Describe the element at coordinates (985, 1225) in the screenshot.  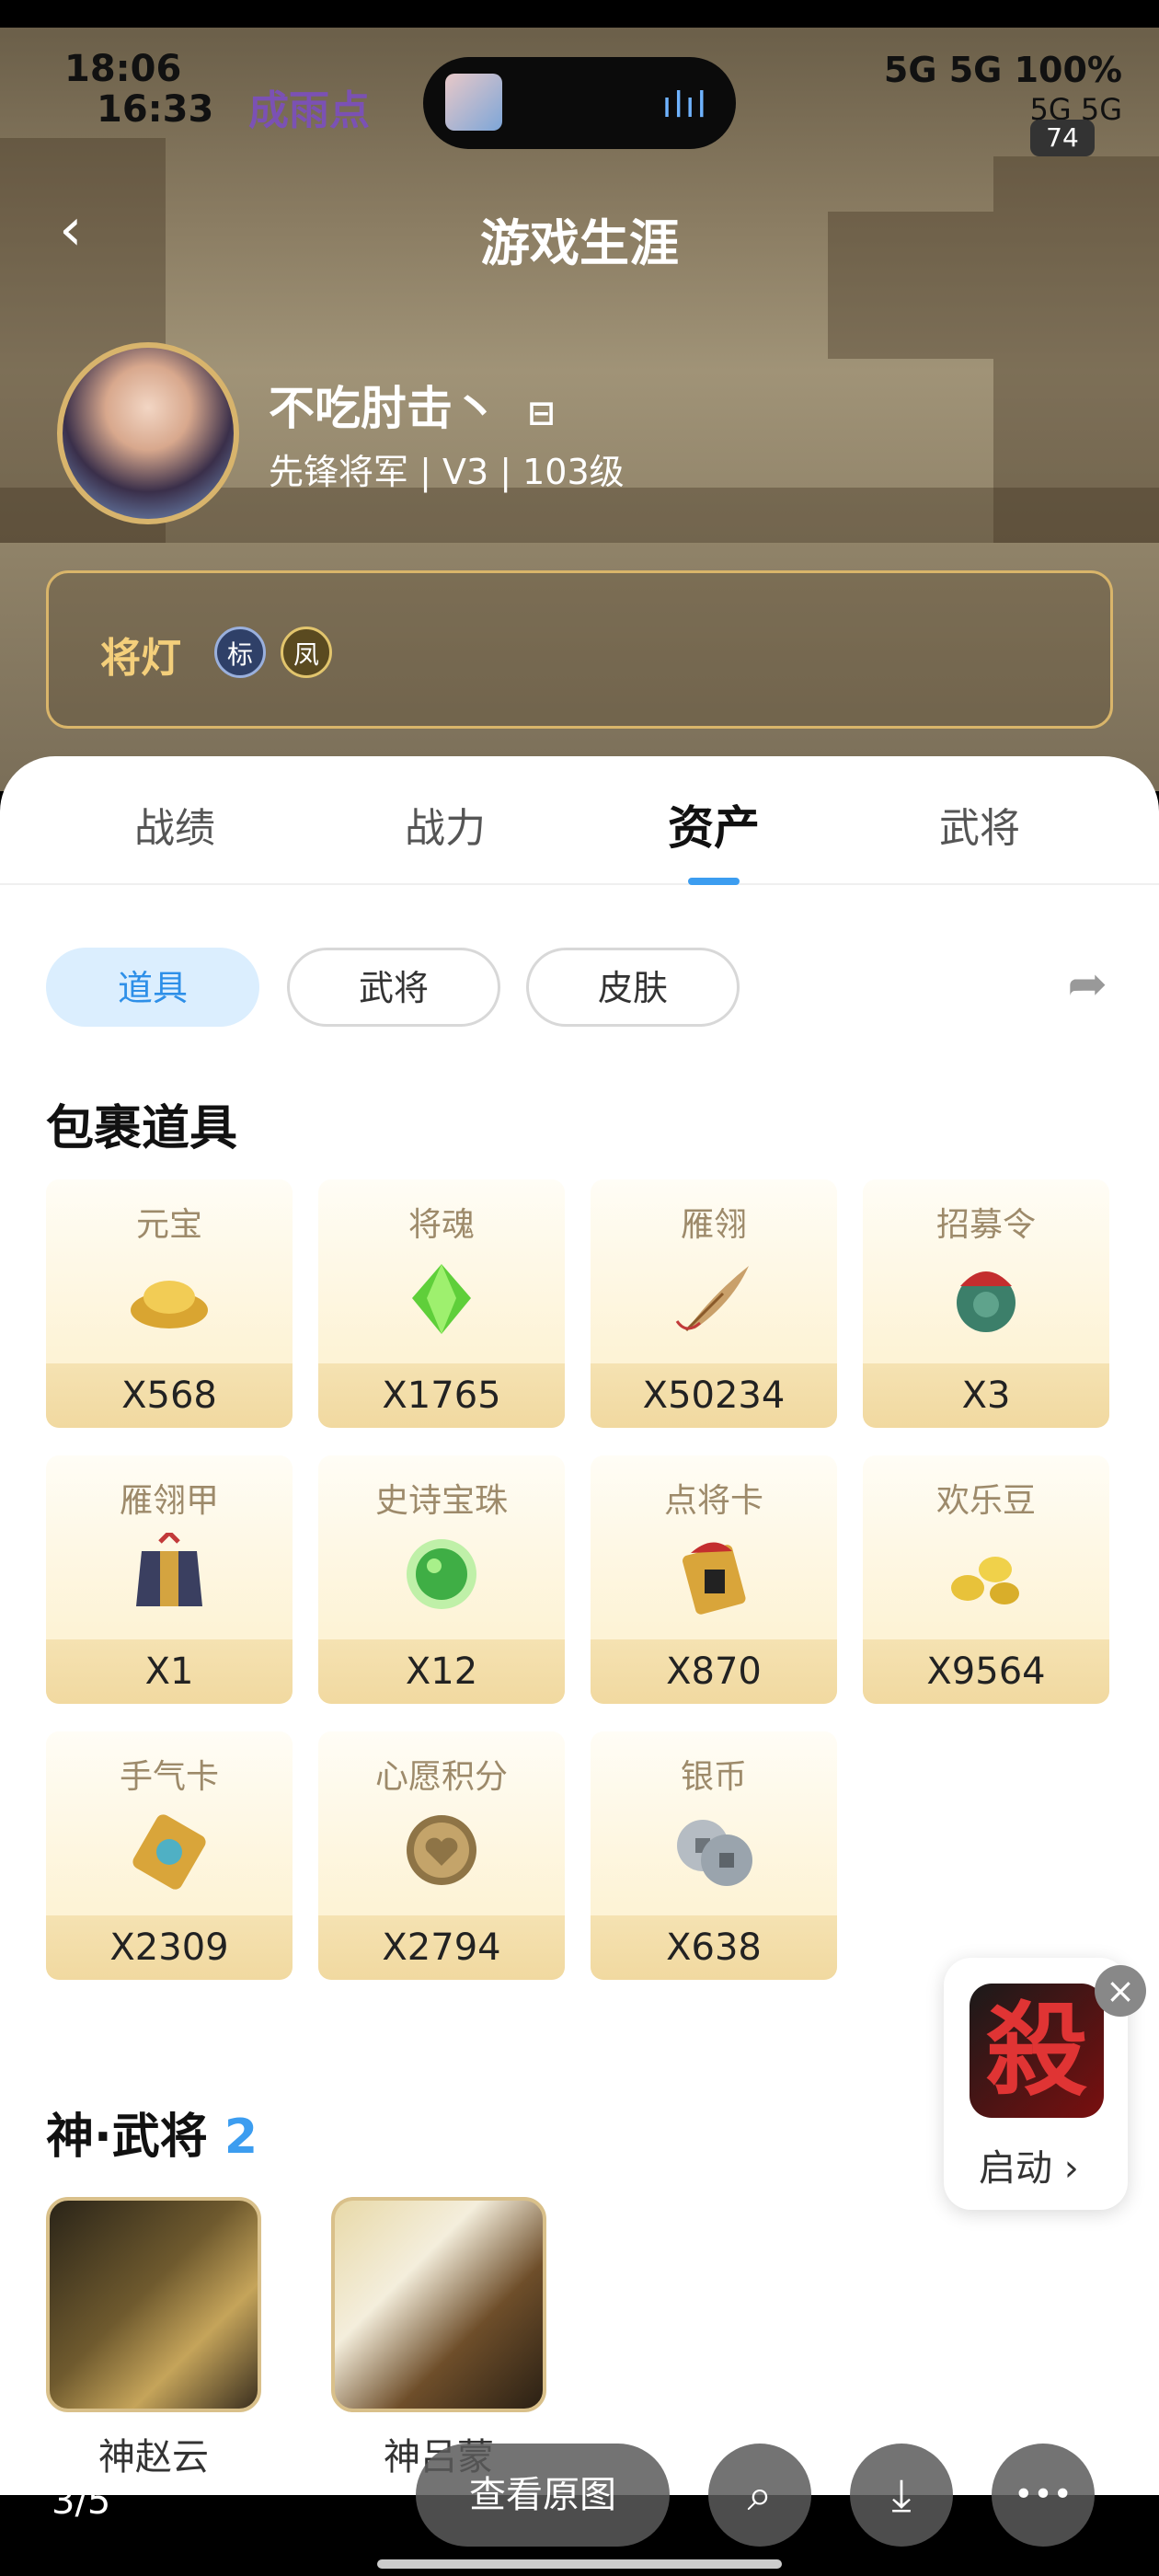
I see `item-name: 招募令` at that location.